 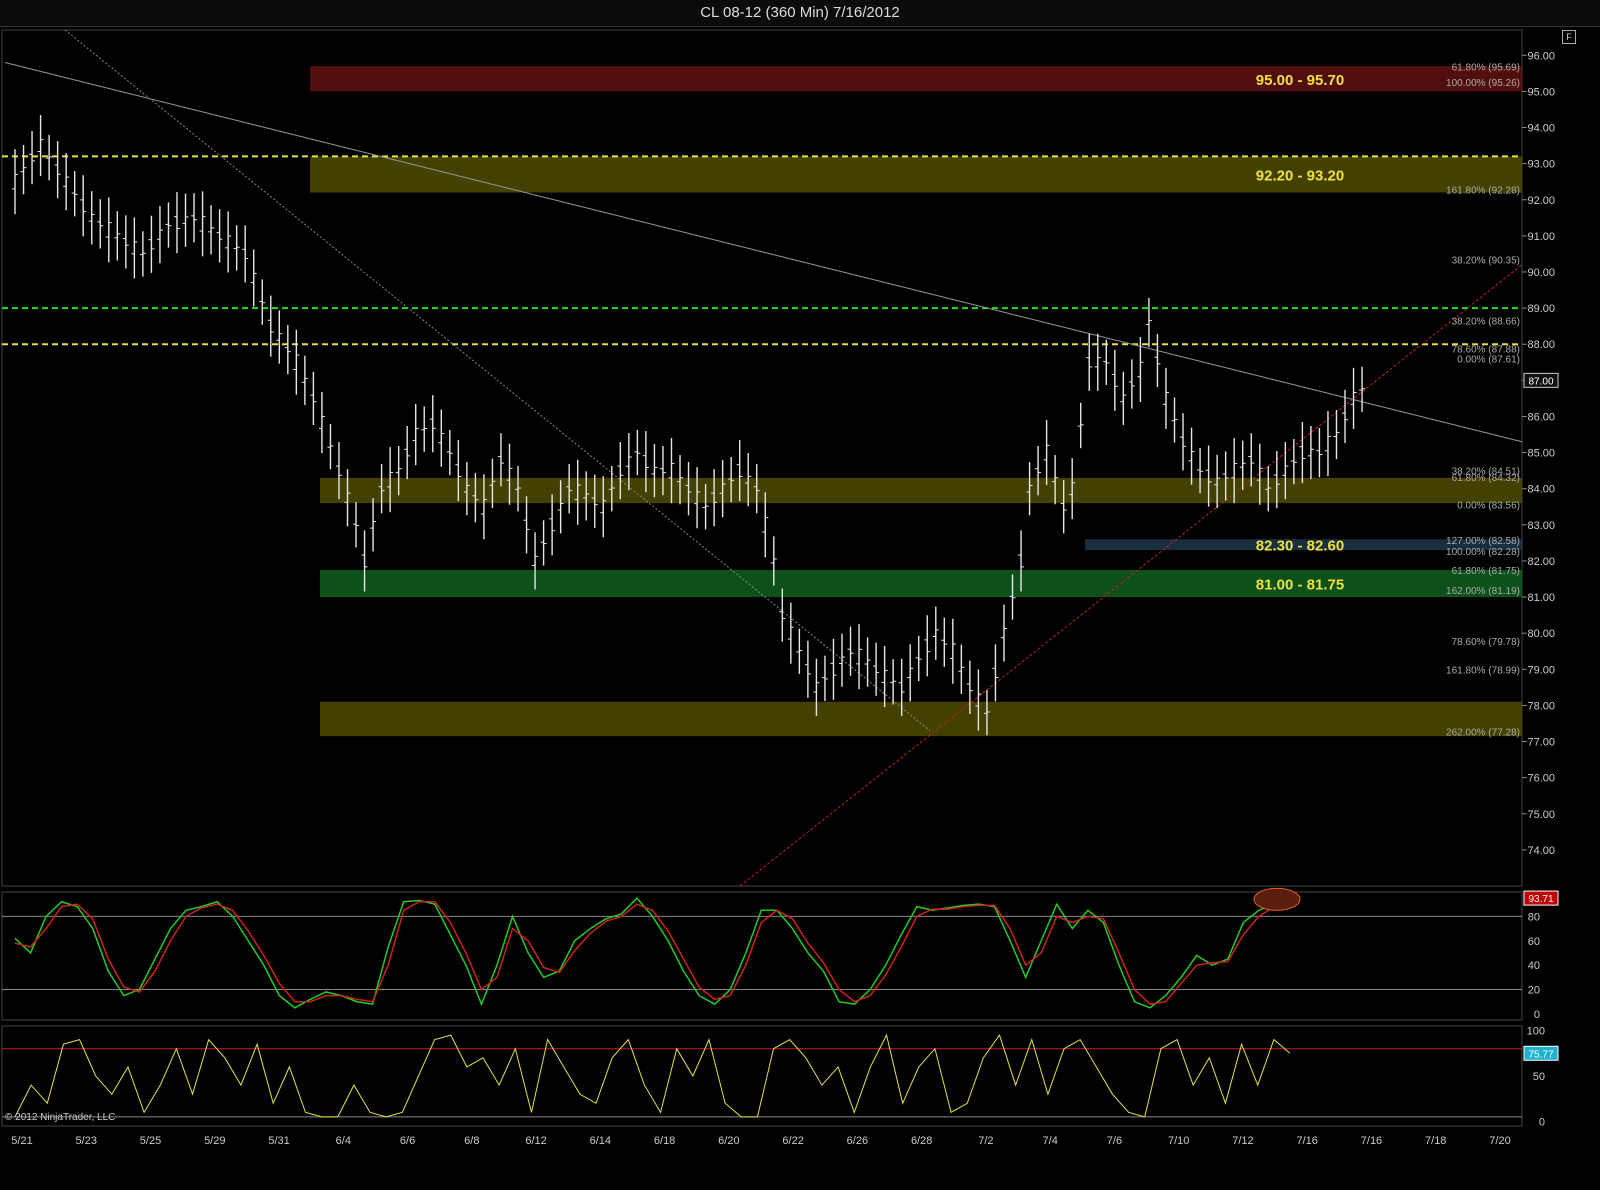 What do you see at coordinates (214, 1141) in the screenshot?
I see `x-axis-label: 5/29` at bounding box center [214, 1141].